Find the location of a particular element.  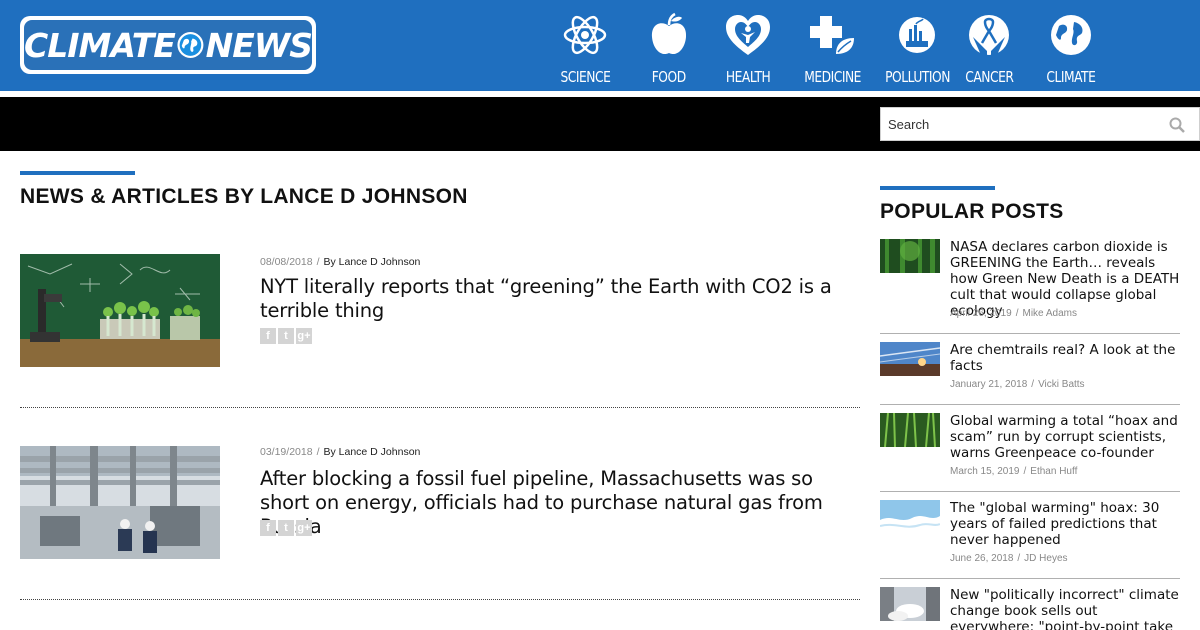

nav-item-medicine: MEDICINE is located at coordinates (833, 50).